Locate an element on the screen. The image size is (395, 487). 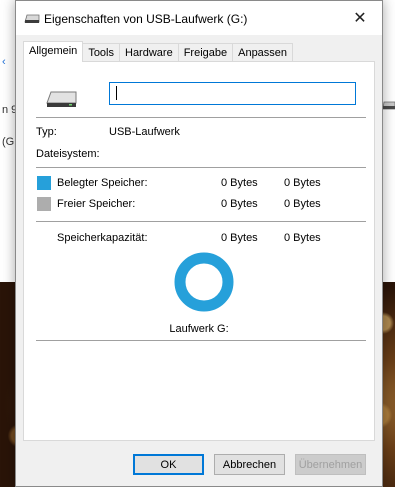
capacity-label: Speicherkapazität: is located at coordinates (102, 238).